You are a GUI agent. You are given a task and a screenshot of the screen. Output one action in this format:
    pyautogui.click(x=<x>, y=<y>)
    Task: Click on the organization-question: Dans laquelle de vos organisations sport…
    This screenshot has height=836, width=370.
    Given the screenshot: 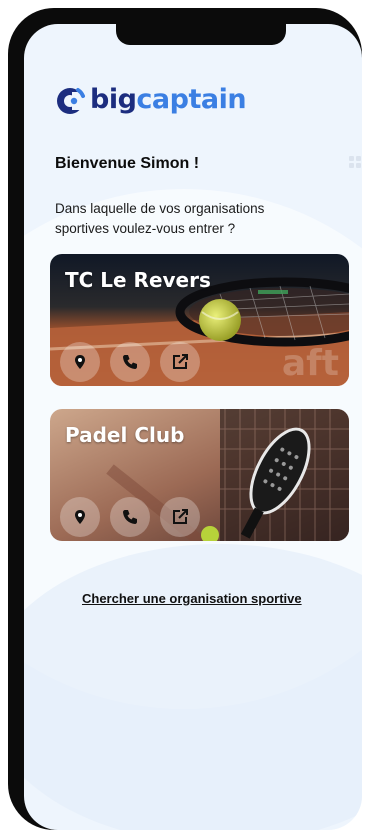 What is the action you would take?
    pyautogui.click(x=160, y=218)
    